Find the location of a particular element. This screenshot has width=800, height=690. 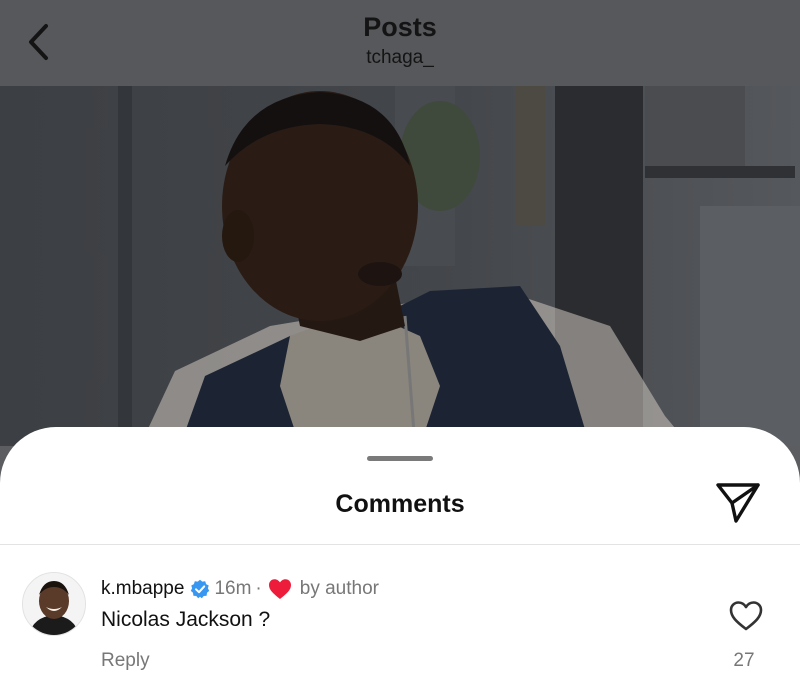

comment-username: k.mbappe is located at coordinates (142, 589).